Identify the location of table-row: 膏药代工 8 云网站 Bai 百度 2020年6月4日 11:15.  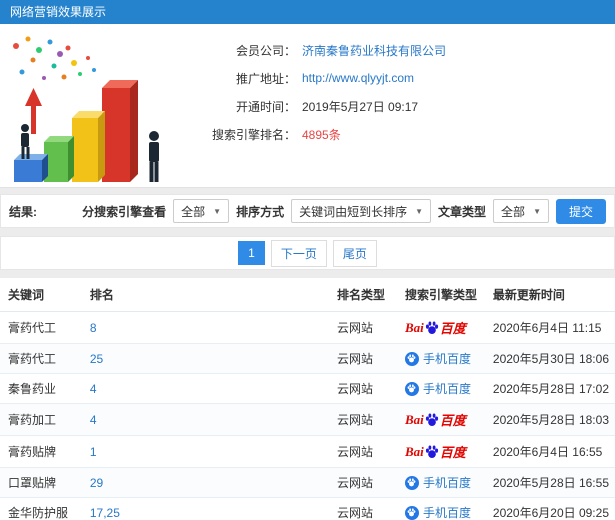
(307, 327).